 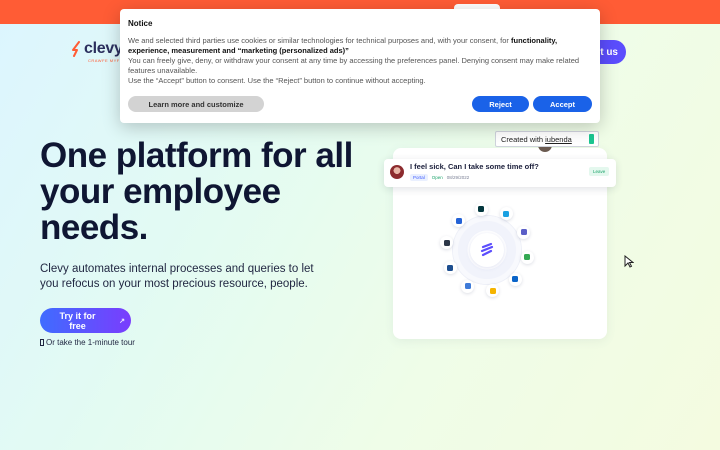 I want to click on iubenda-badge: Created with iubenda, so click(x=547, y=139).